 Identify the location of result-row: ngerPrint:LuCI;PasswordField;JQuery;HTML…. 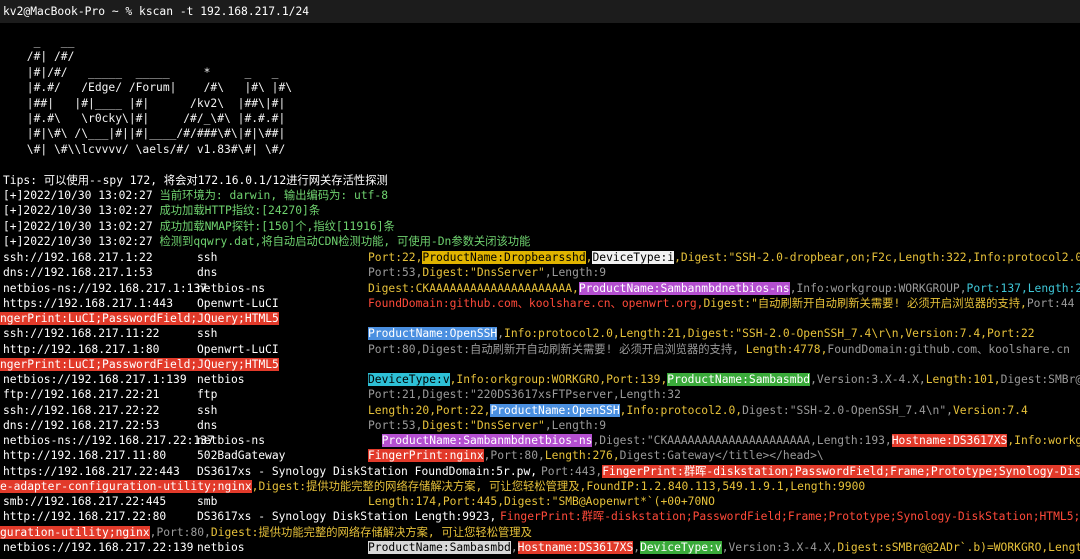
(540, 364).